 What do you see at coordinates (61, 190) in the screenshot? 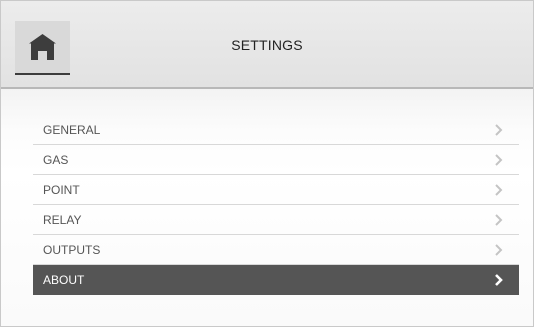
I see `menu-item-label: POINT` at bounding box center [61, 190].